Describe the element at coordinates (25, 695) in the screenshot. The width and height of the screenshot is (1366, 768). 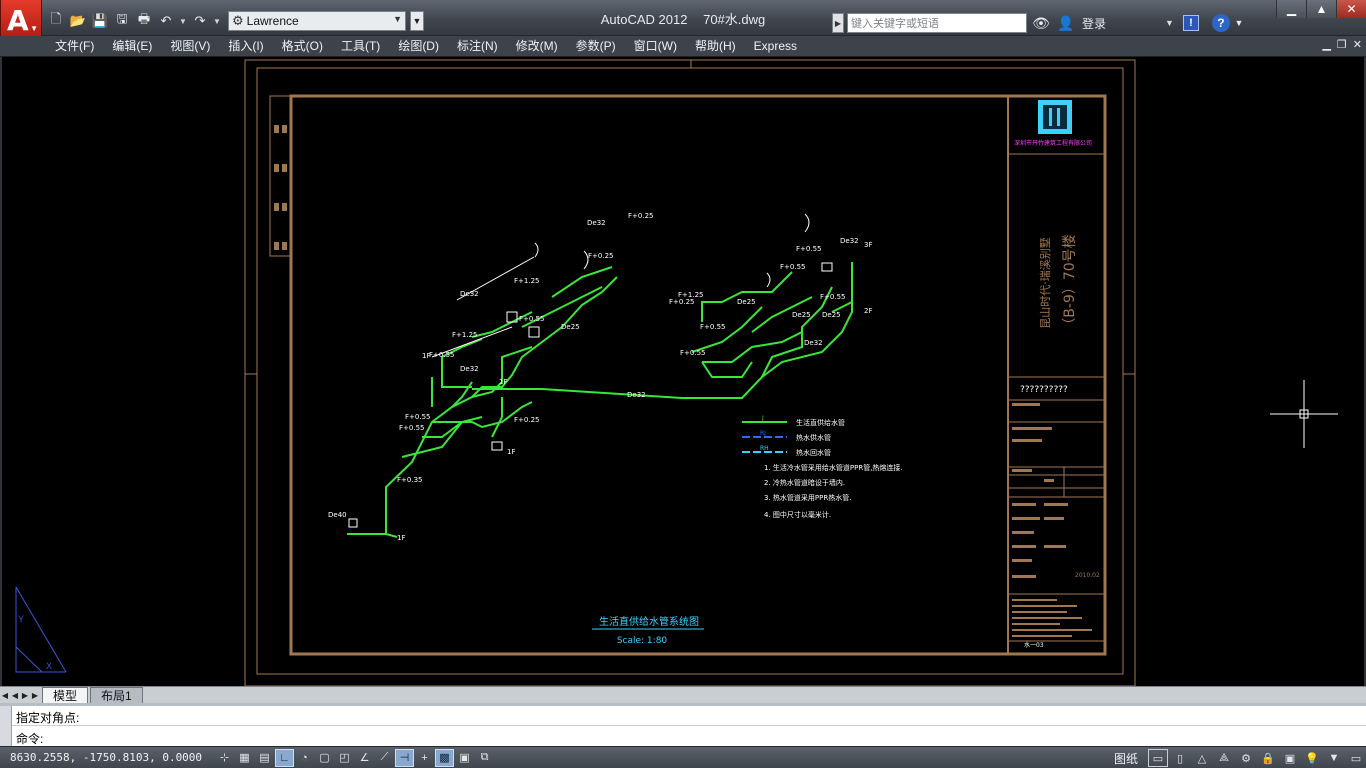
I see `next-tab-icon: ▶` at that location.